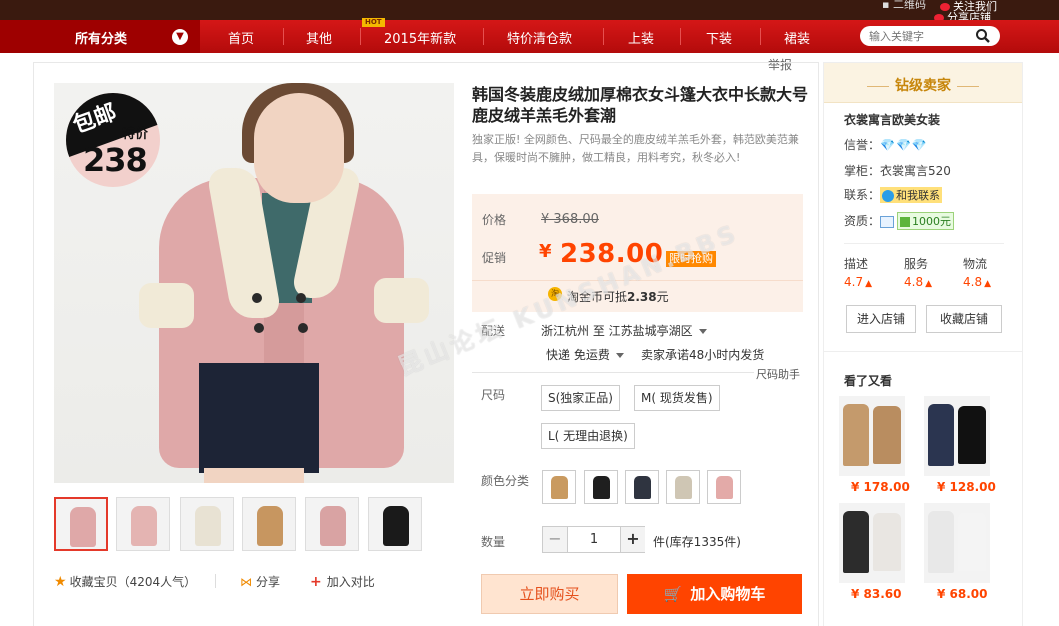 The height and width of the screenshot is (626, 1059). What do you see at coordinates (892, 119) in the screenshot?
I see `shop-name: 衣裳寓言欧美女装` at bounding box center [892, 119].